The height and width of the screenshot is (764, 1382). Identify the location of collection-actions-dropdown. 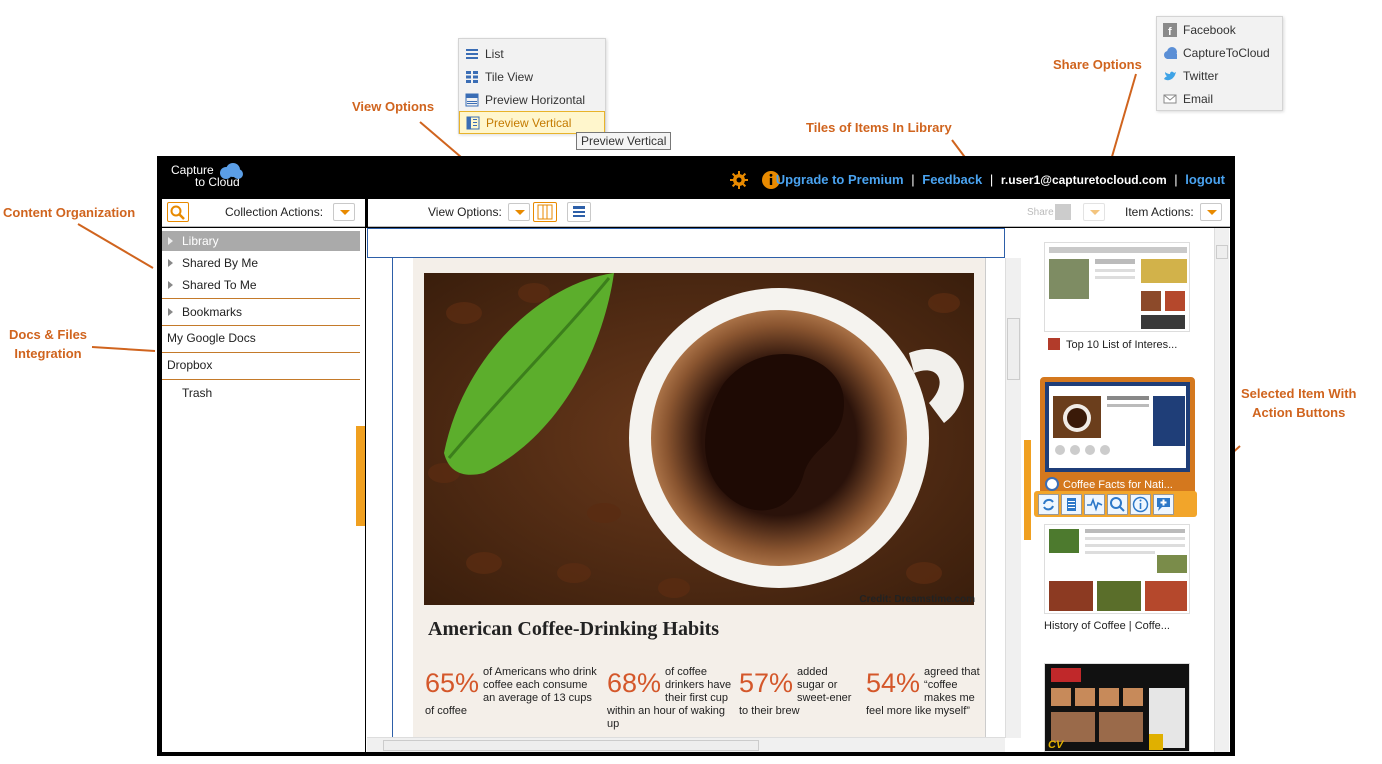
(344, 212).